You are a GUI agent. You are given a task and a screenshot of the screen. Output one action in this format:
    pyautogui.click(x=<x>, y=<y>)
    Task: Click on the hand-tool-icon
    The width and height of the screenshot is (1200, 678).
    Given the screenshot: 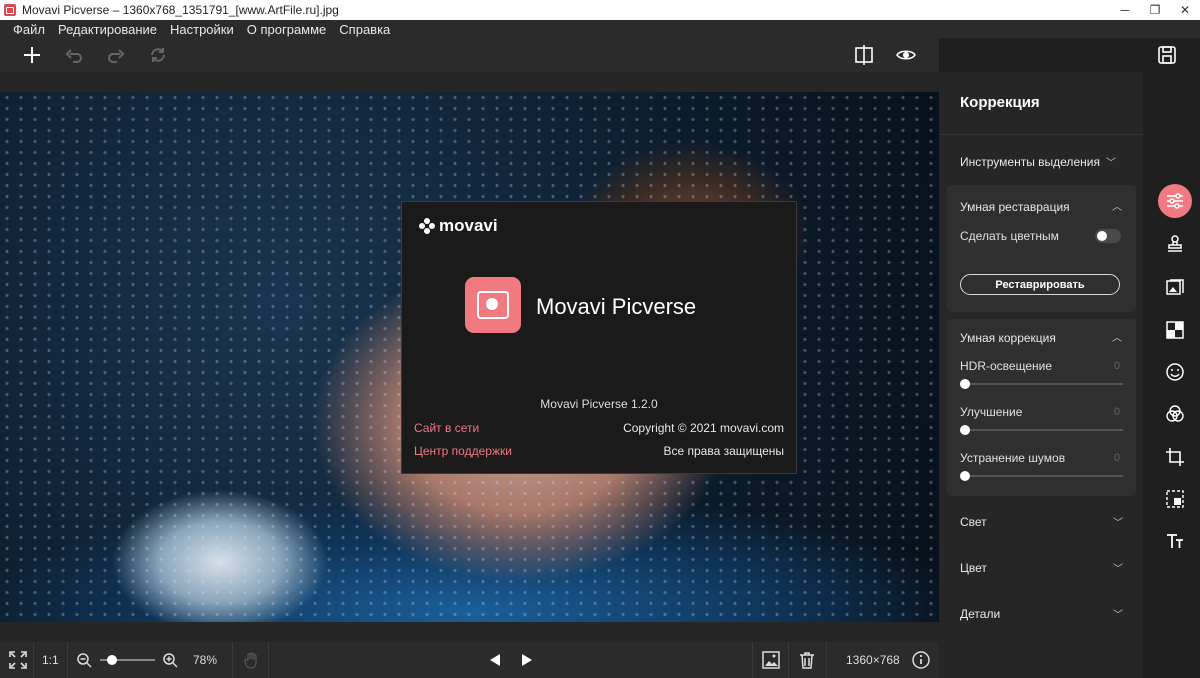 What is the action you would take?
    pyautogui.click(x=252, y=660)
    